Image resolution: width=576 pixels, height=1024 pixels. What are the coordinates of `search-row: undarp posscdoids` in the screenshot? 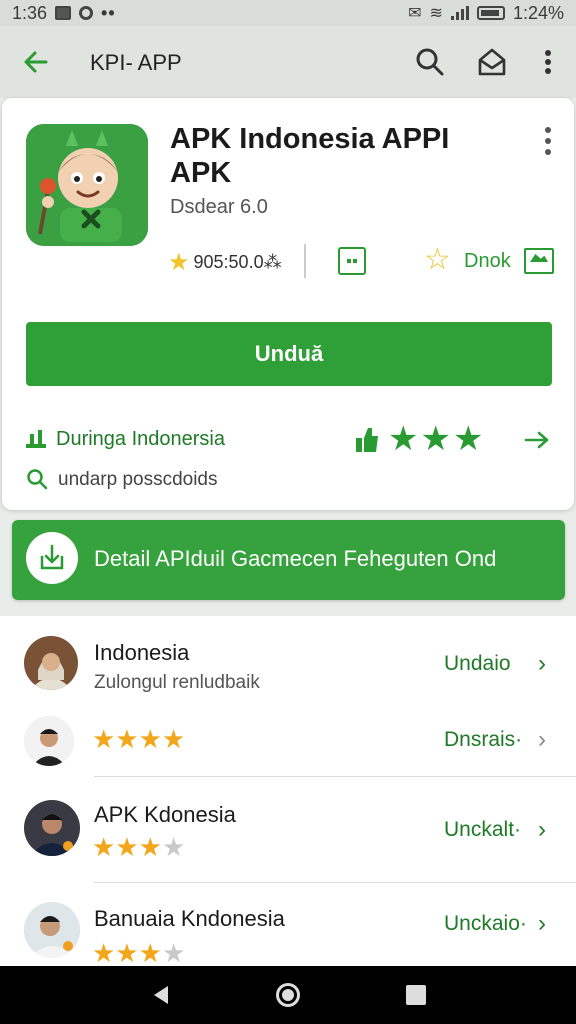 It's located at (224, 480).